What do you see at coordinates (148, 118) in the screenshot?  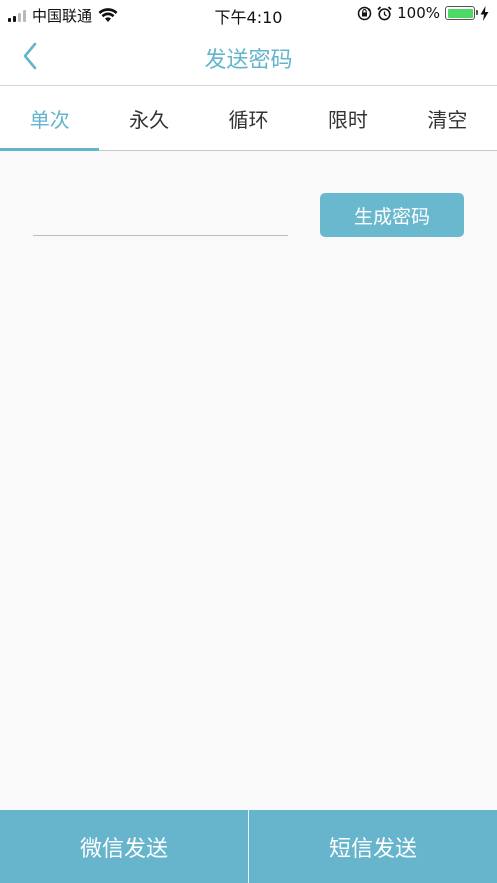 I see `tab-permanent: 永久` at bounding box center [148, 118].